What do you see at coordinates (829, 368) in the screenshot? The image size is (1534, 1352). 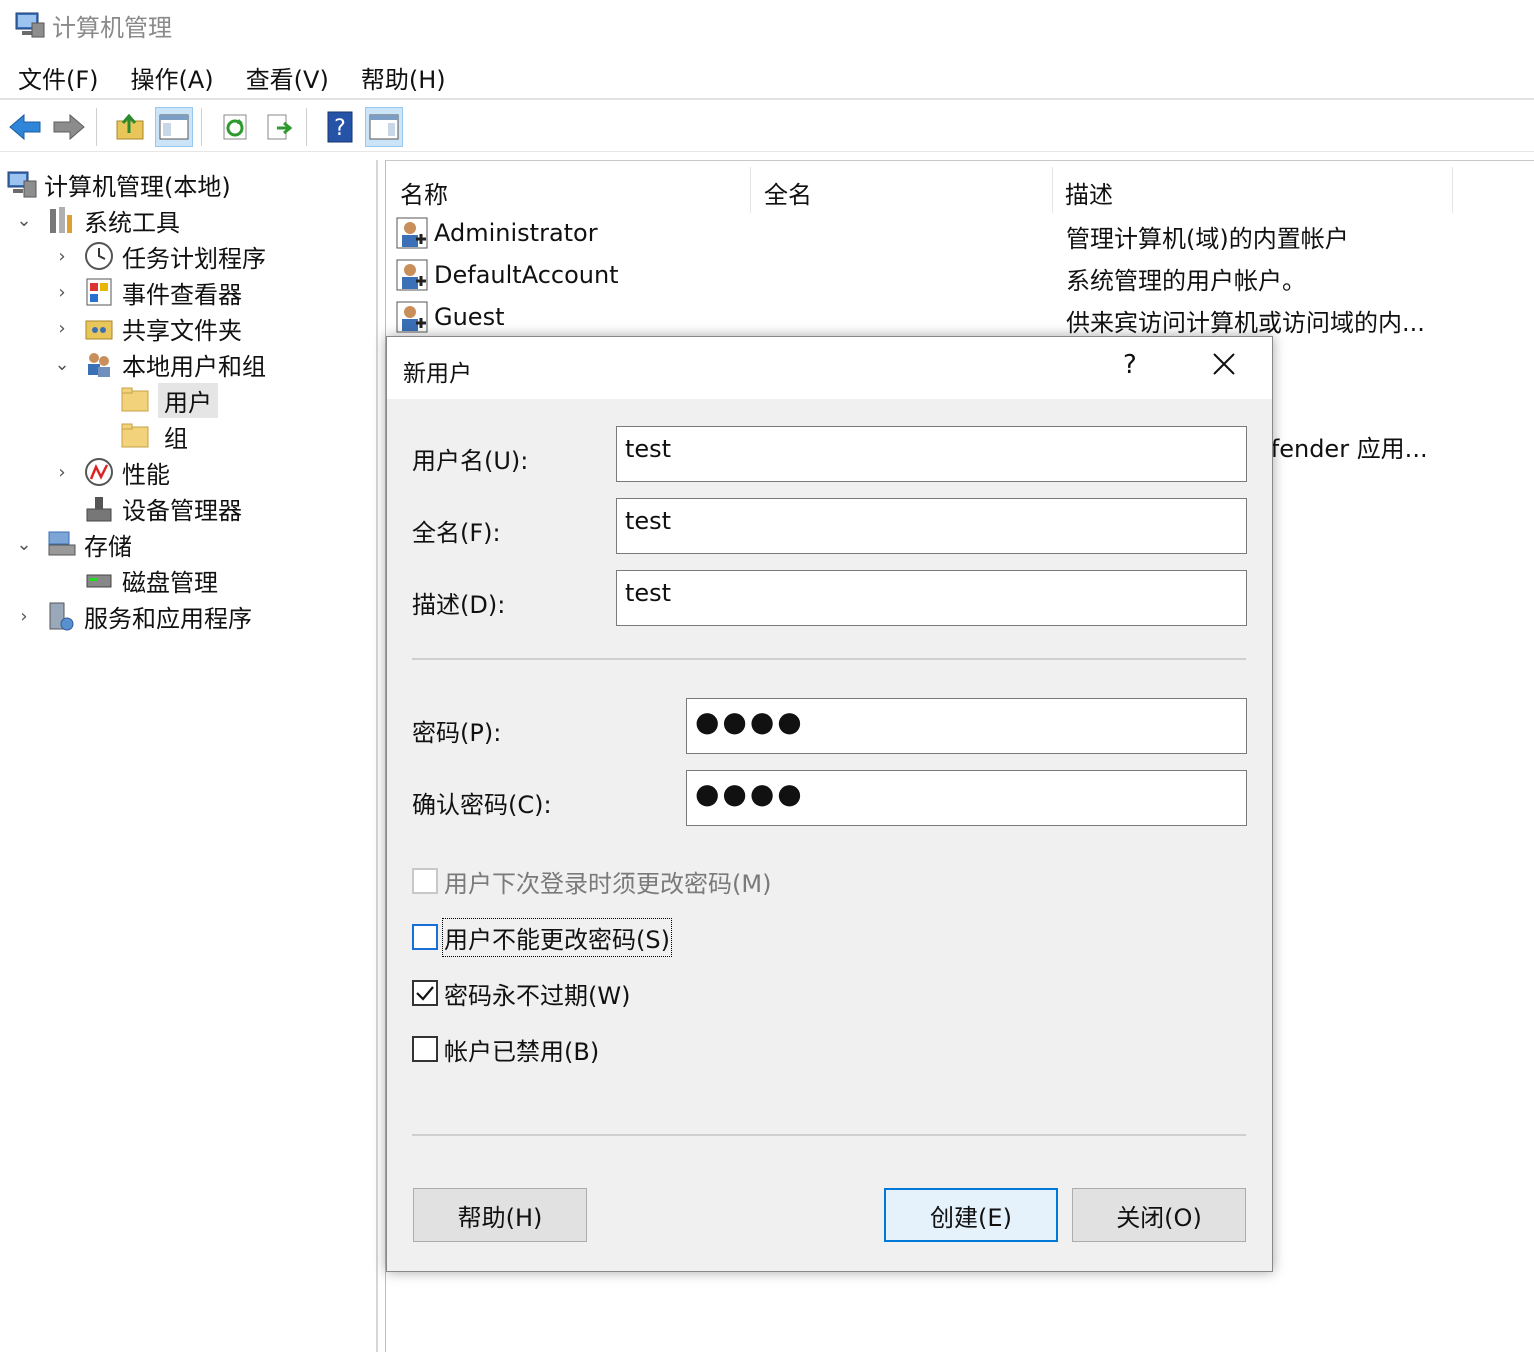 I see `dialog-title-bar: 新用户 ?` at bounding box center [829, 368].